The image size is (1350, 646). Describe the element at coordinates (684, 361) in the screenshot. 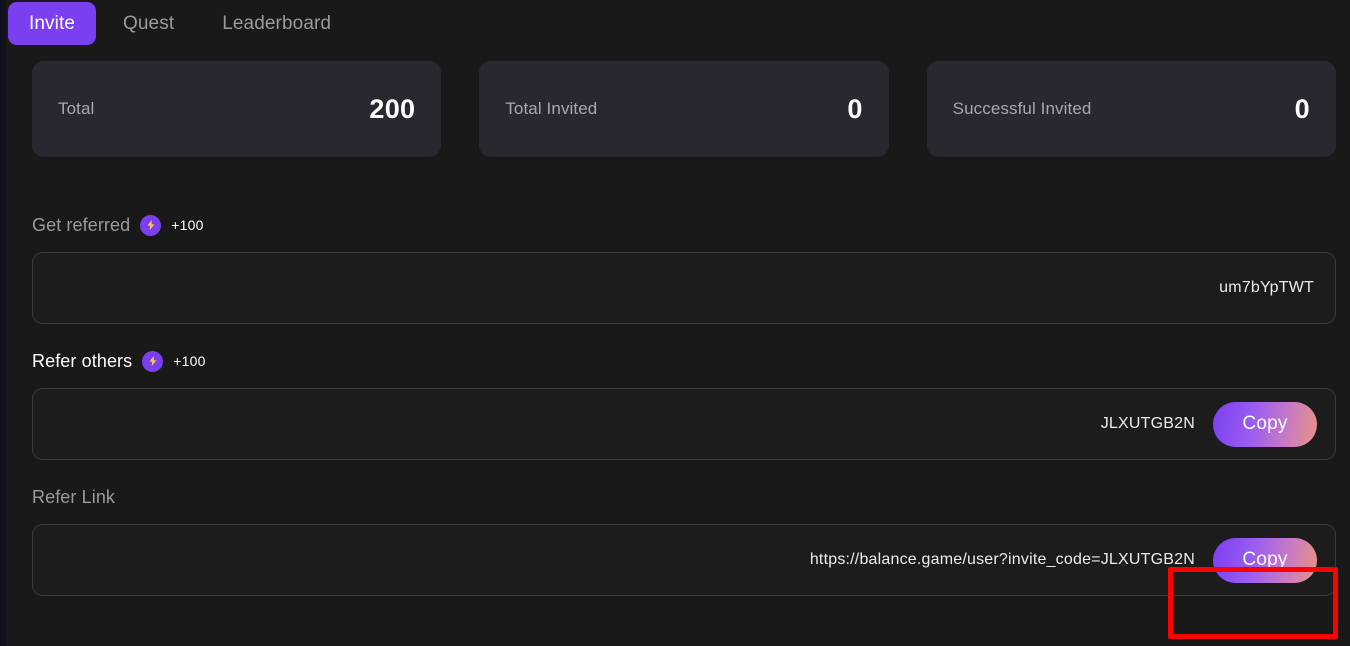

I see `section-header: Refer others +100` at that location.